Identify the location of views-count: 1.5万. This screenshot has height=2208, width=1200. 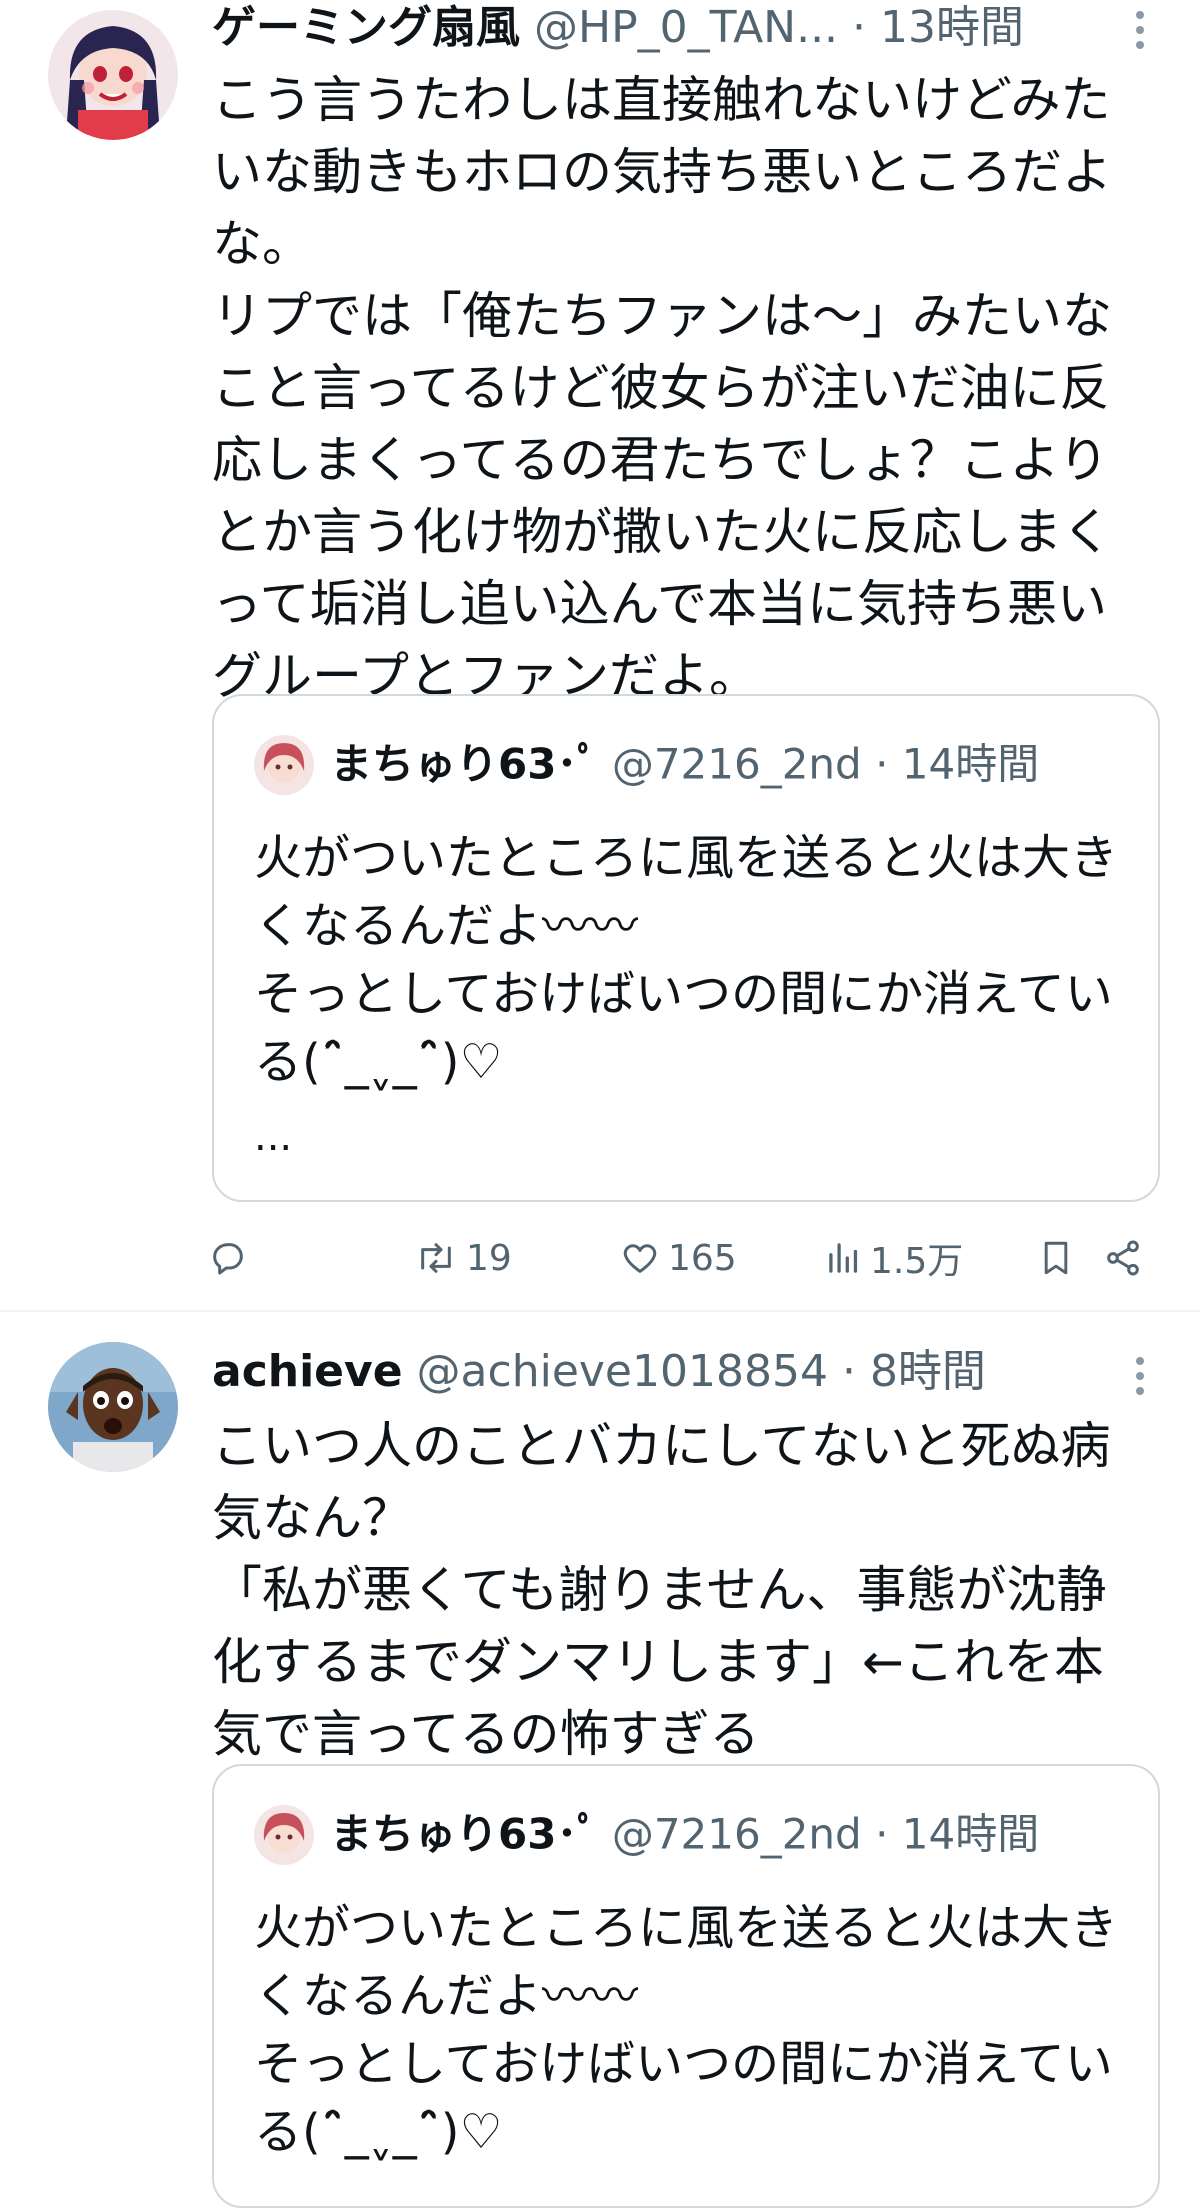
(917, 1261).